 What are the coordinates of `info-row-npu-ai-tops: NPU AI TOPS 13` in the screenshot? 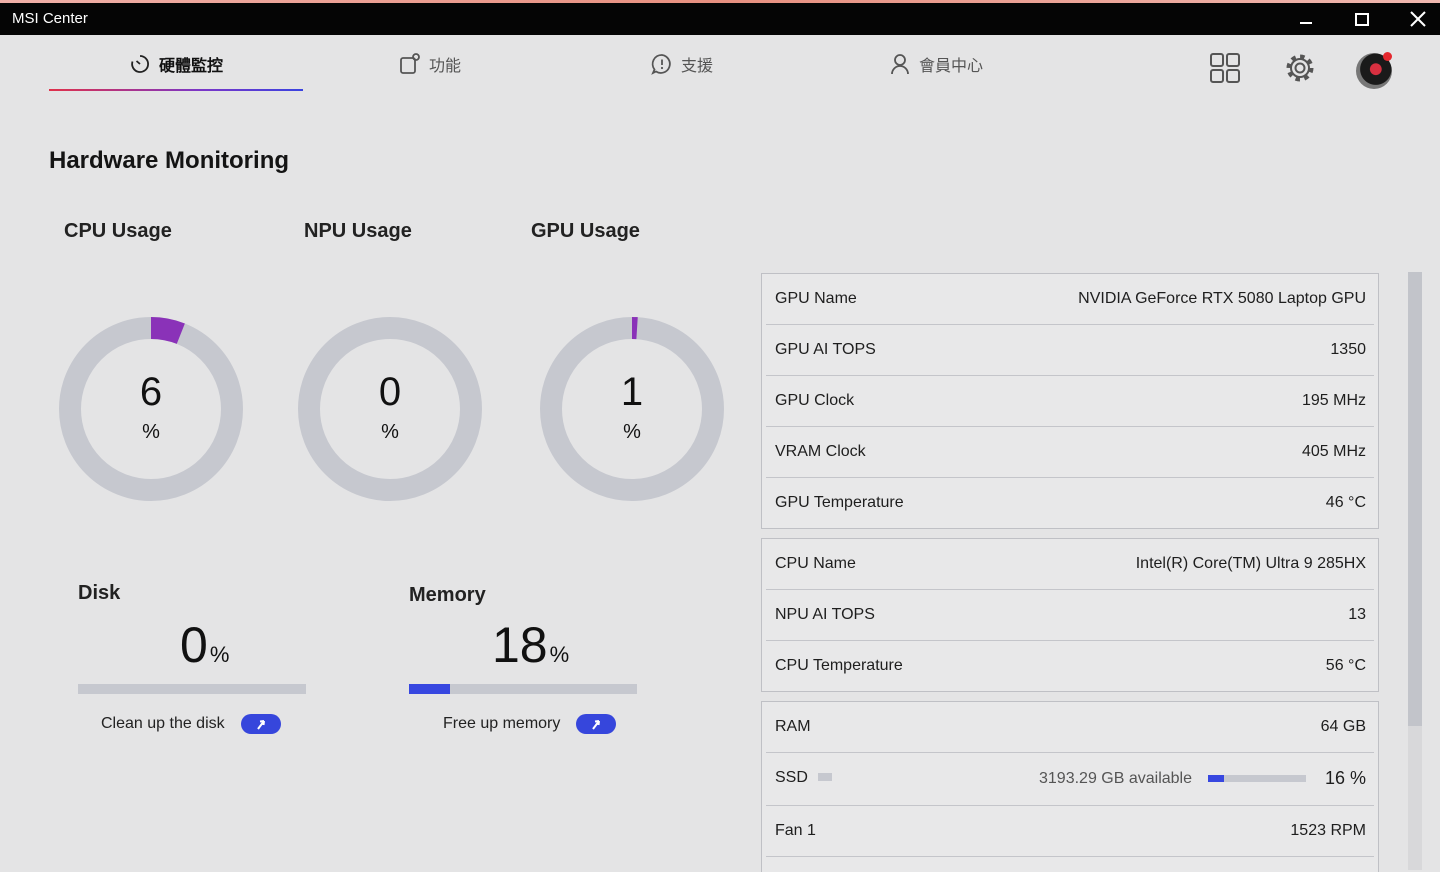 It's located at (1070, 615).